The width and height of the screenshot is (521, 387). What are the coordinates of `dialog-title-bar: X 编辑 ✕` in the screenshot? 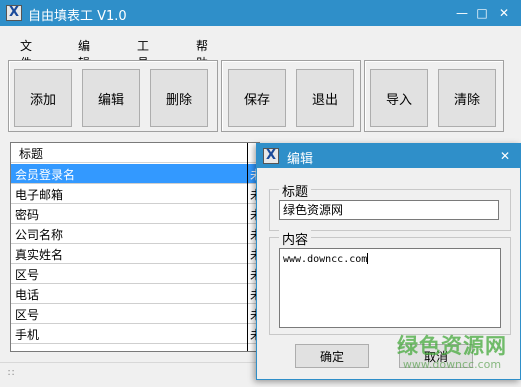 It's located at (388, 156).